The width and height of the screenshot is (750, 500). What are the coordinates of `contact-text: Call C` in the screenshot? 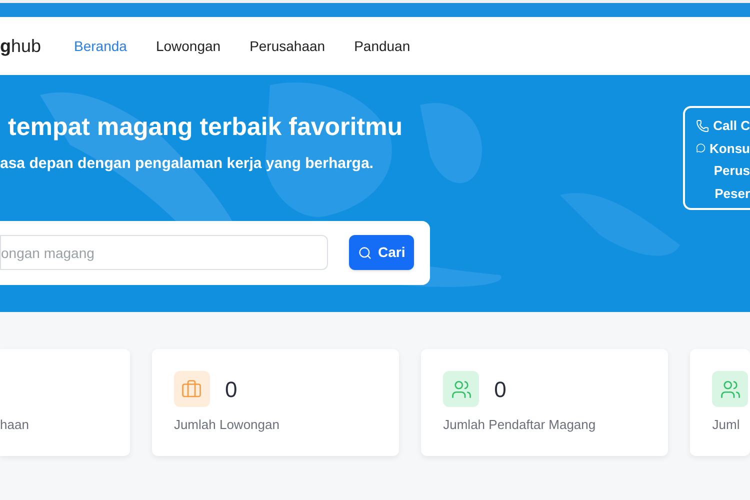 It's located at (731, 126).